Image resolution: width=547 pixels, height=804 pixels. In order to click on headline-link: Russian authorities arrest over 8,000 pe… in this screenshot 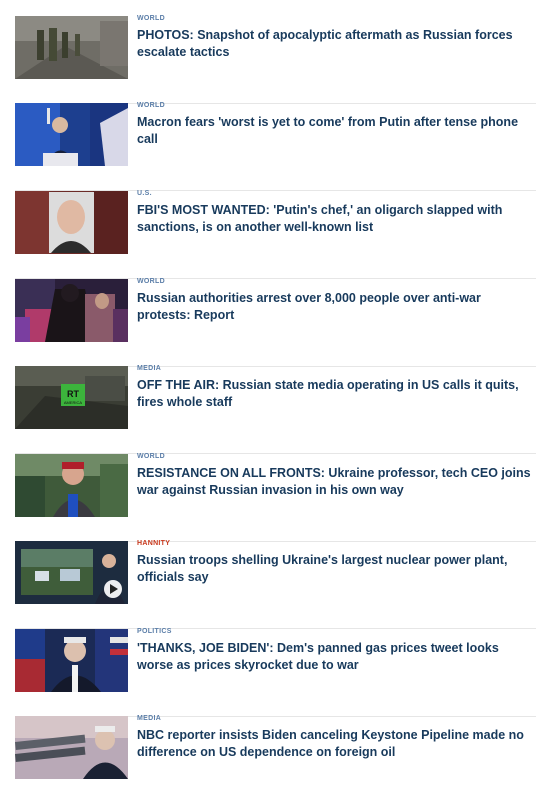, I will do `click(336, 307)`.